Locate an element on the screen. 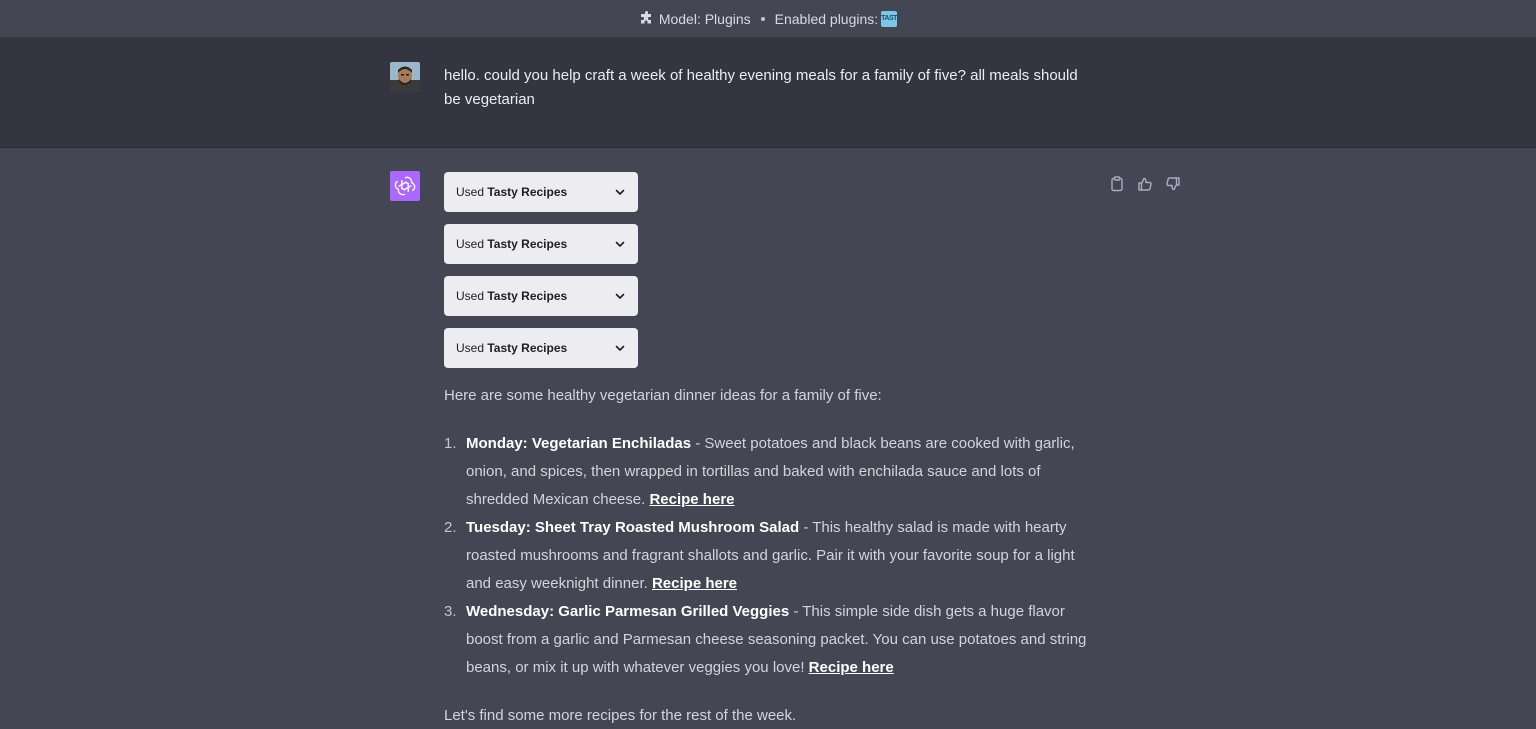 Image resolution: width=1536 pixels, height=729 pixels. tasty-plugin-logo-icon: TASTY is located at coordinates (891, 18).